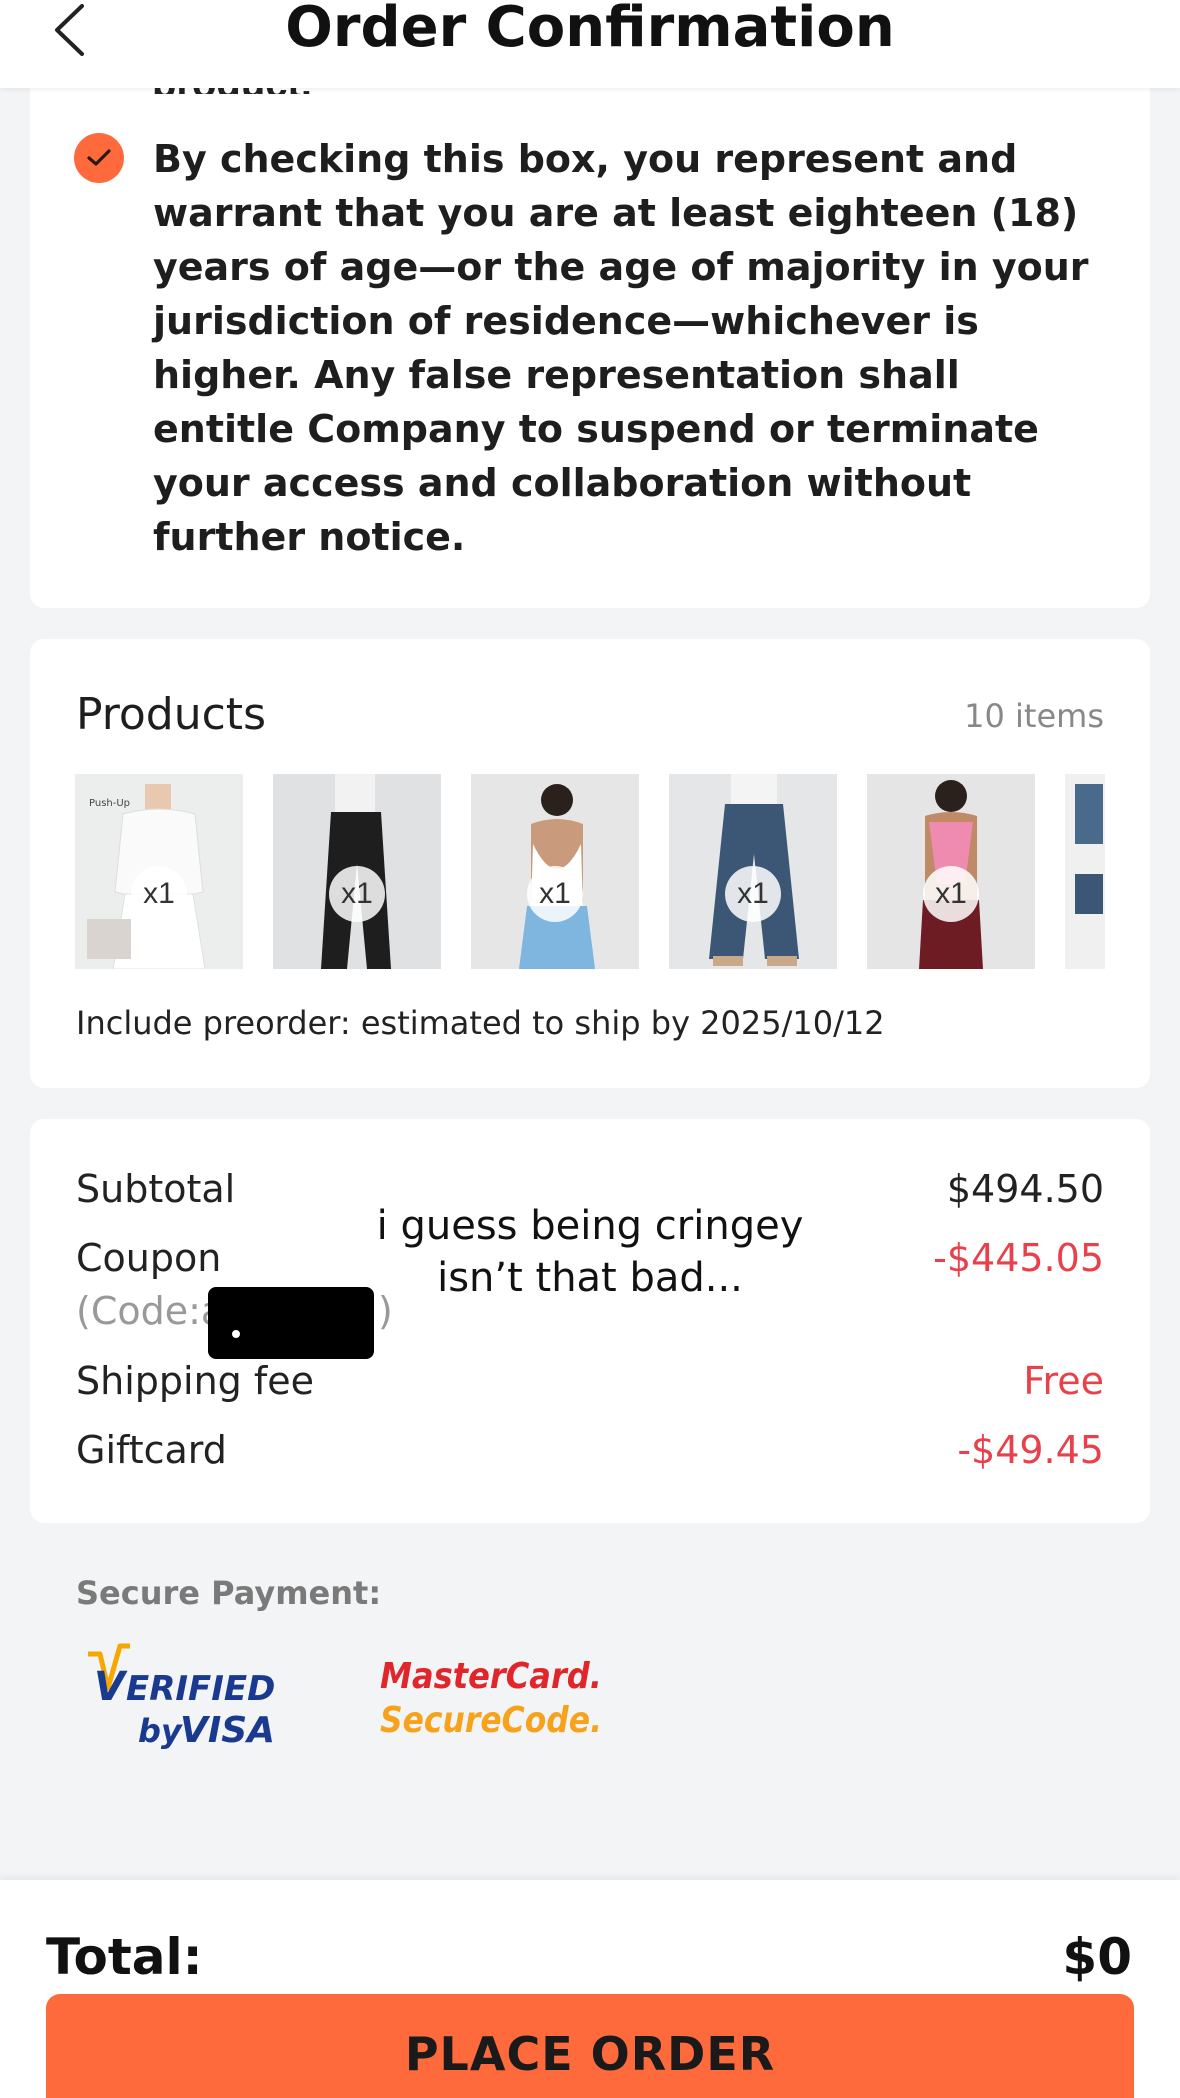  I want to click on product-thumbnail-partial, so click(1085, 871).